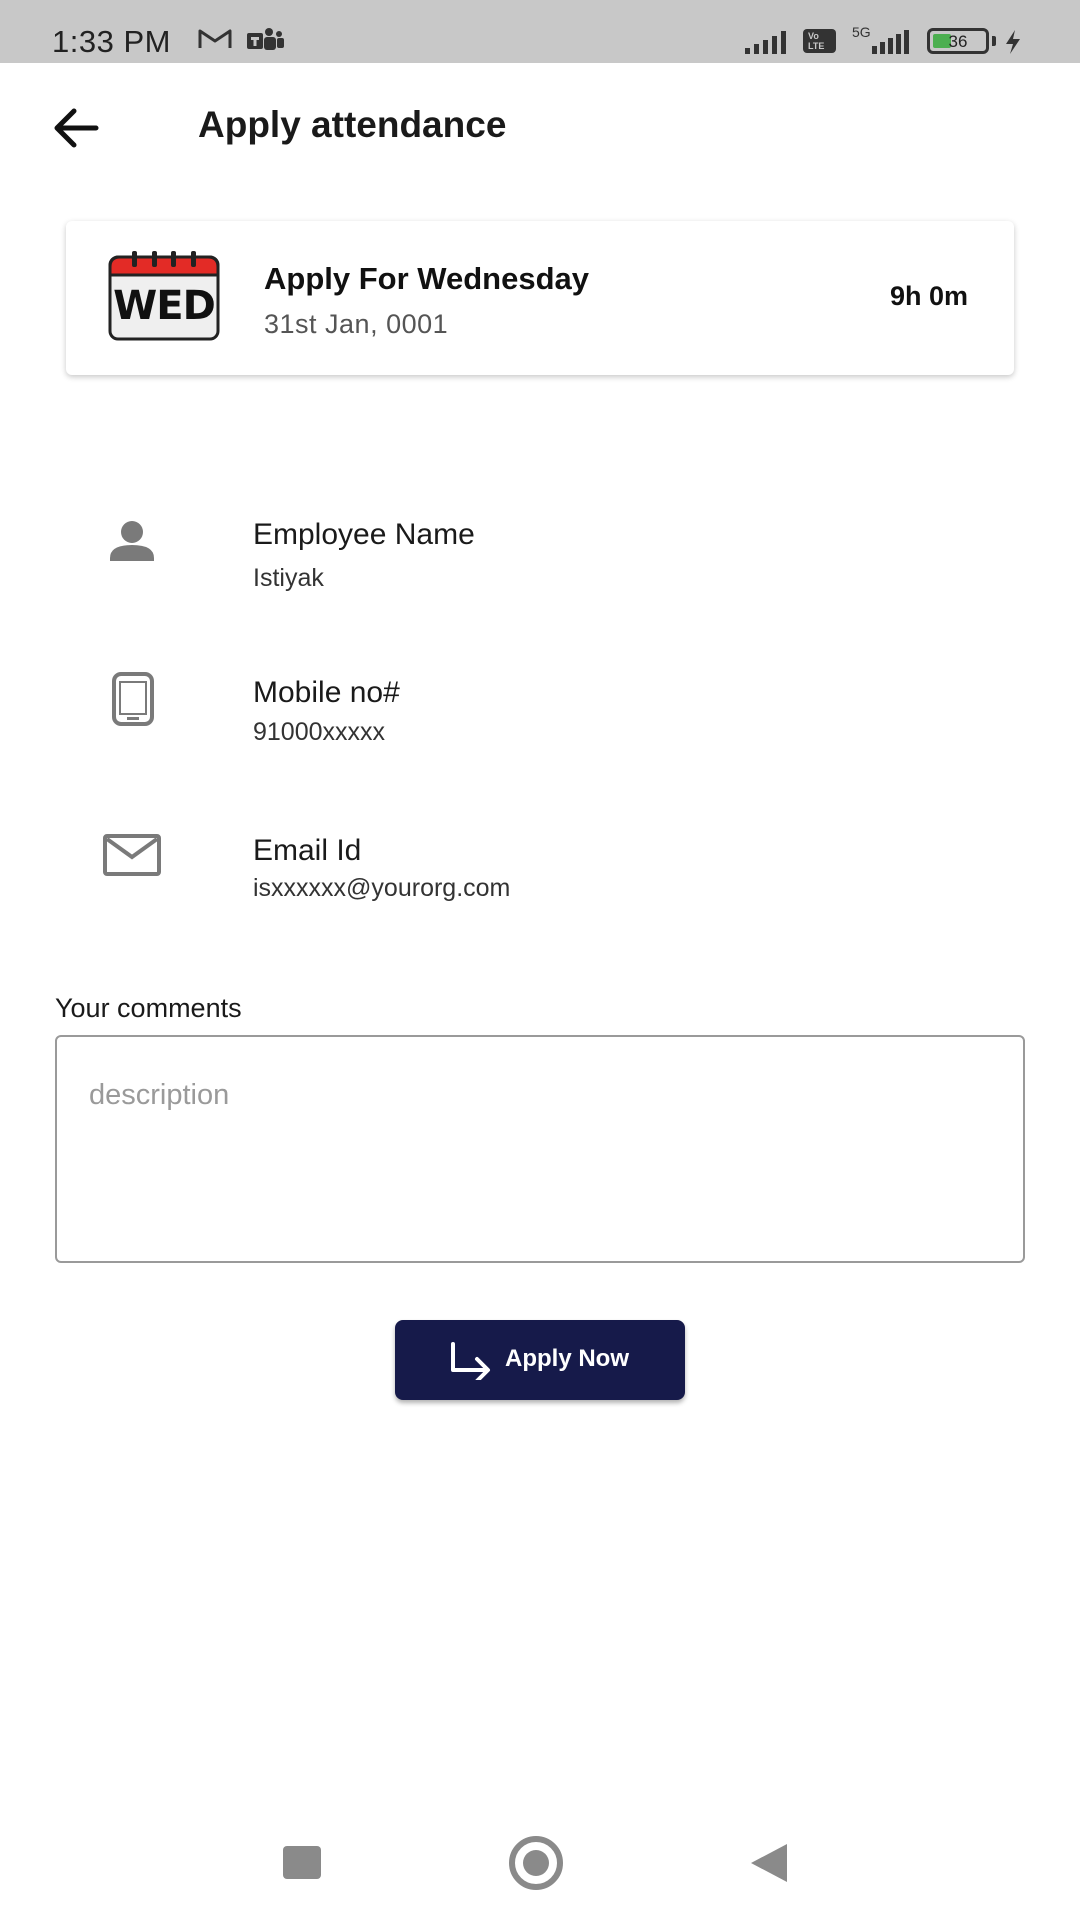  I want to click on circle-icon, so click(536, 1863).